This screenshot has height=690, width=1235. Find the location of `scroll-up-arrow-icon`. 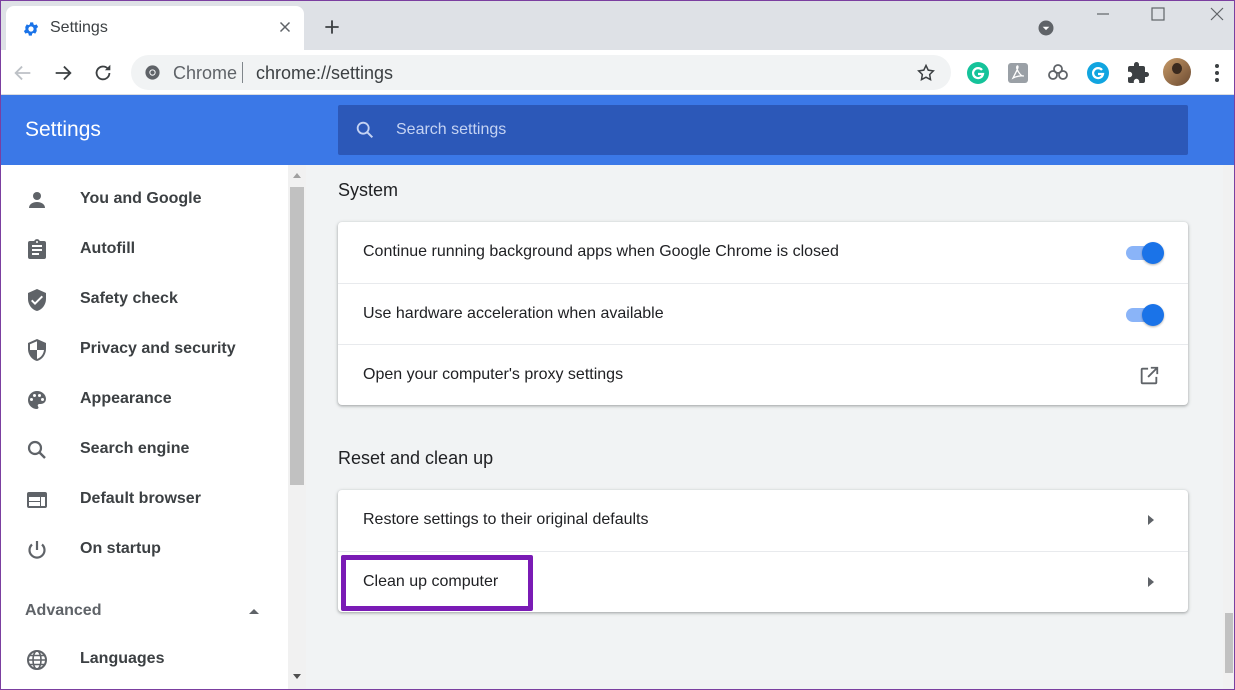

scroll-up-arrow-icon is located at coordinates (297, 175).